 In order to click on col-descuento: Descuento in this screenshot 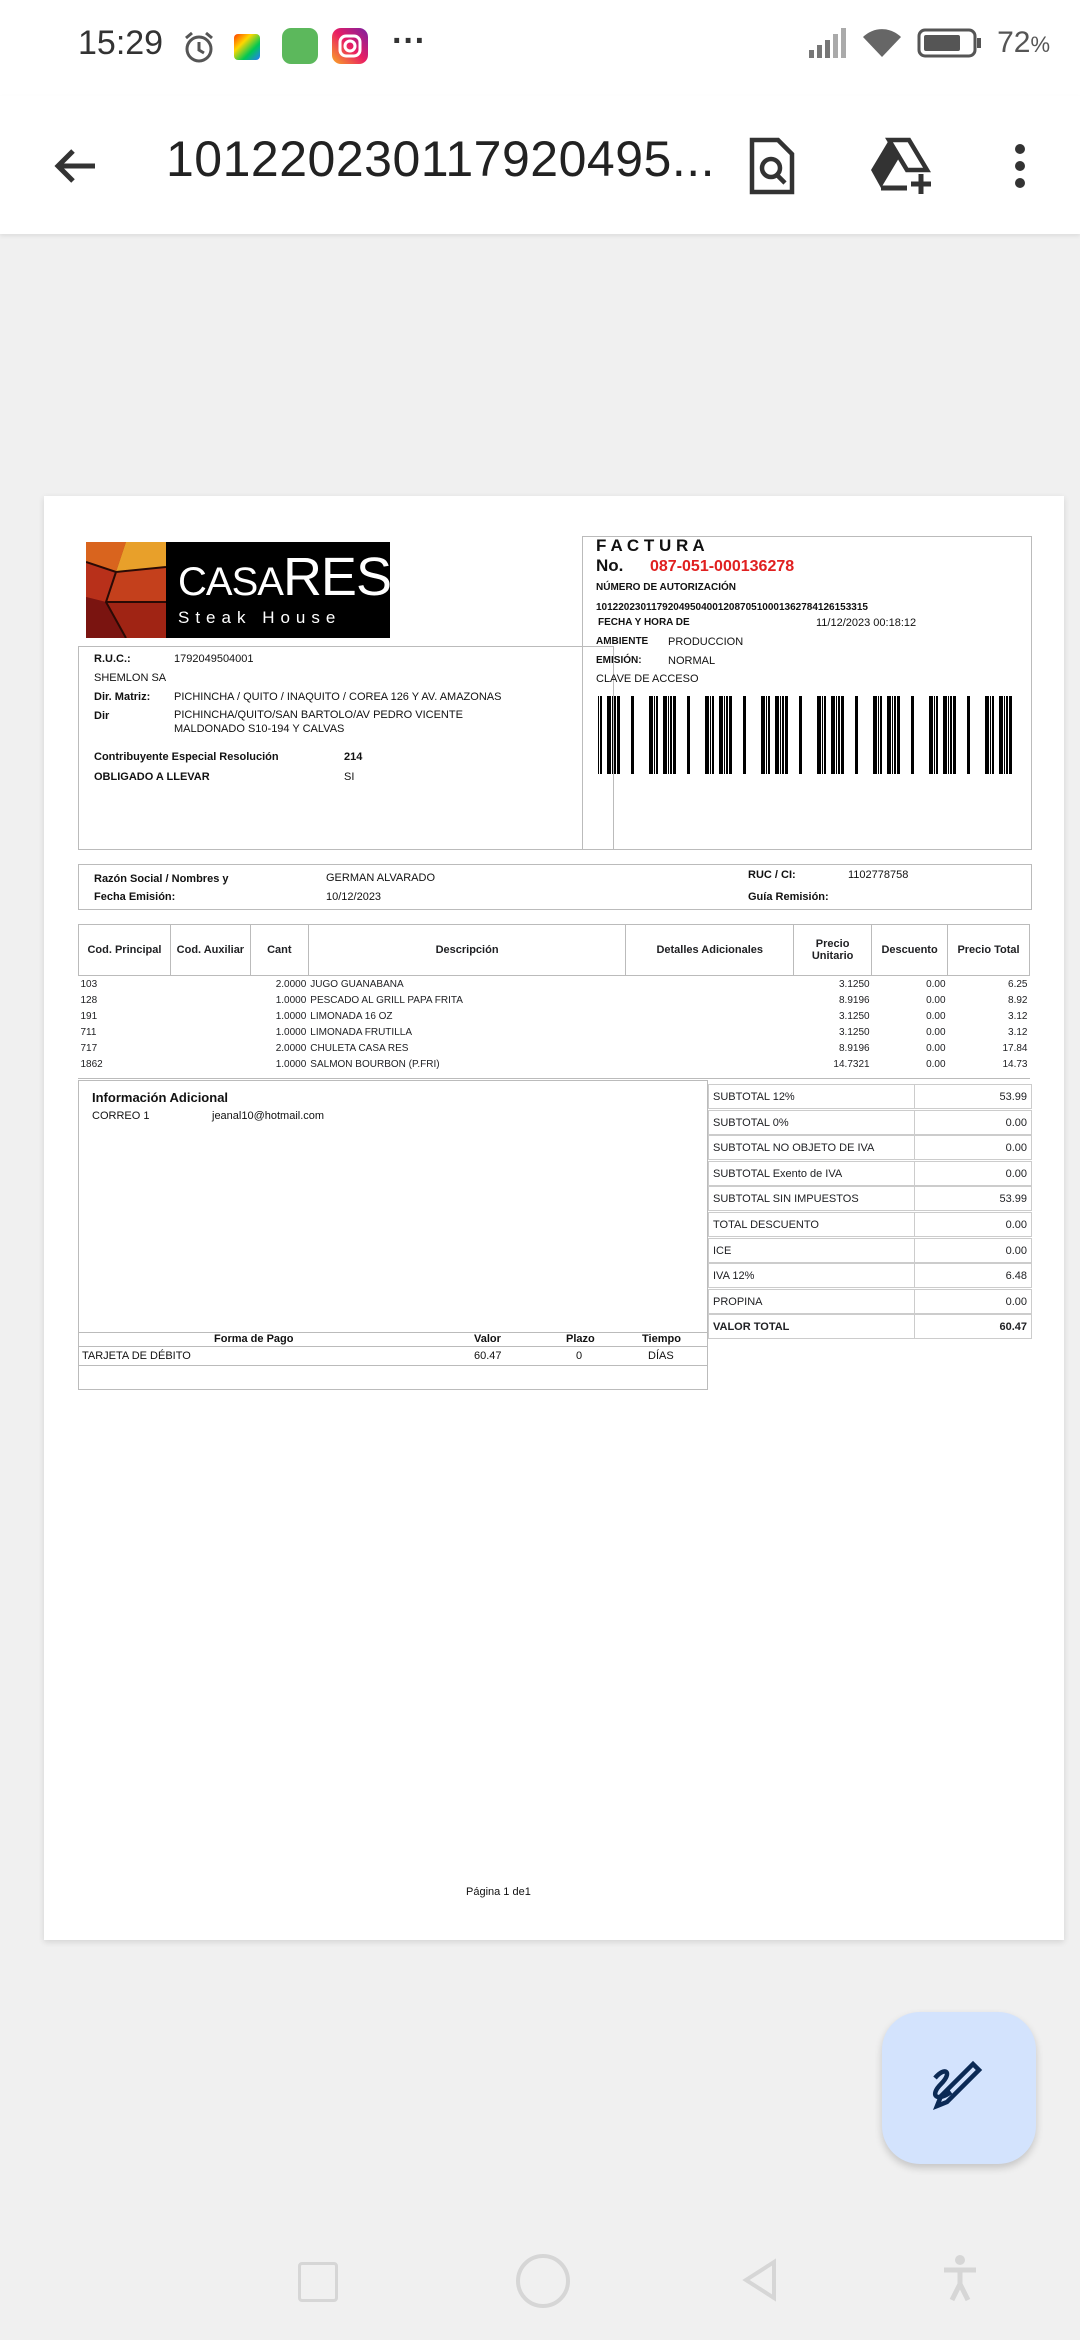, I will do `click(910, 950)`.